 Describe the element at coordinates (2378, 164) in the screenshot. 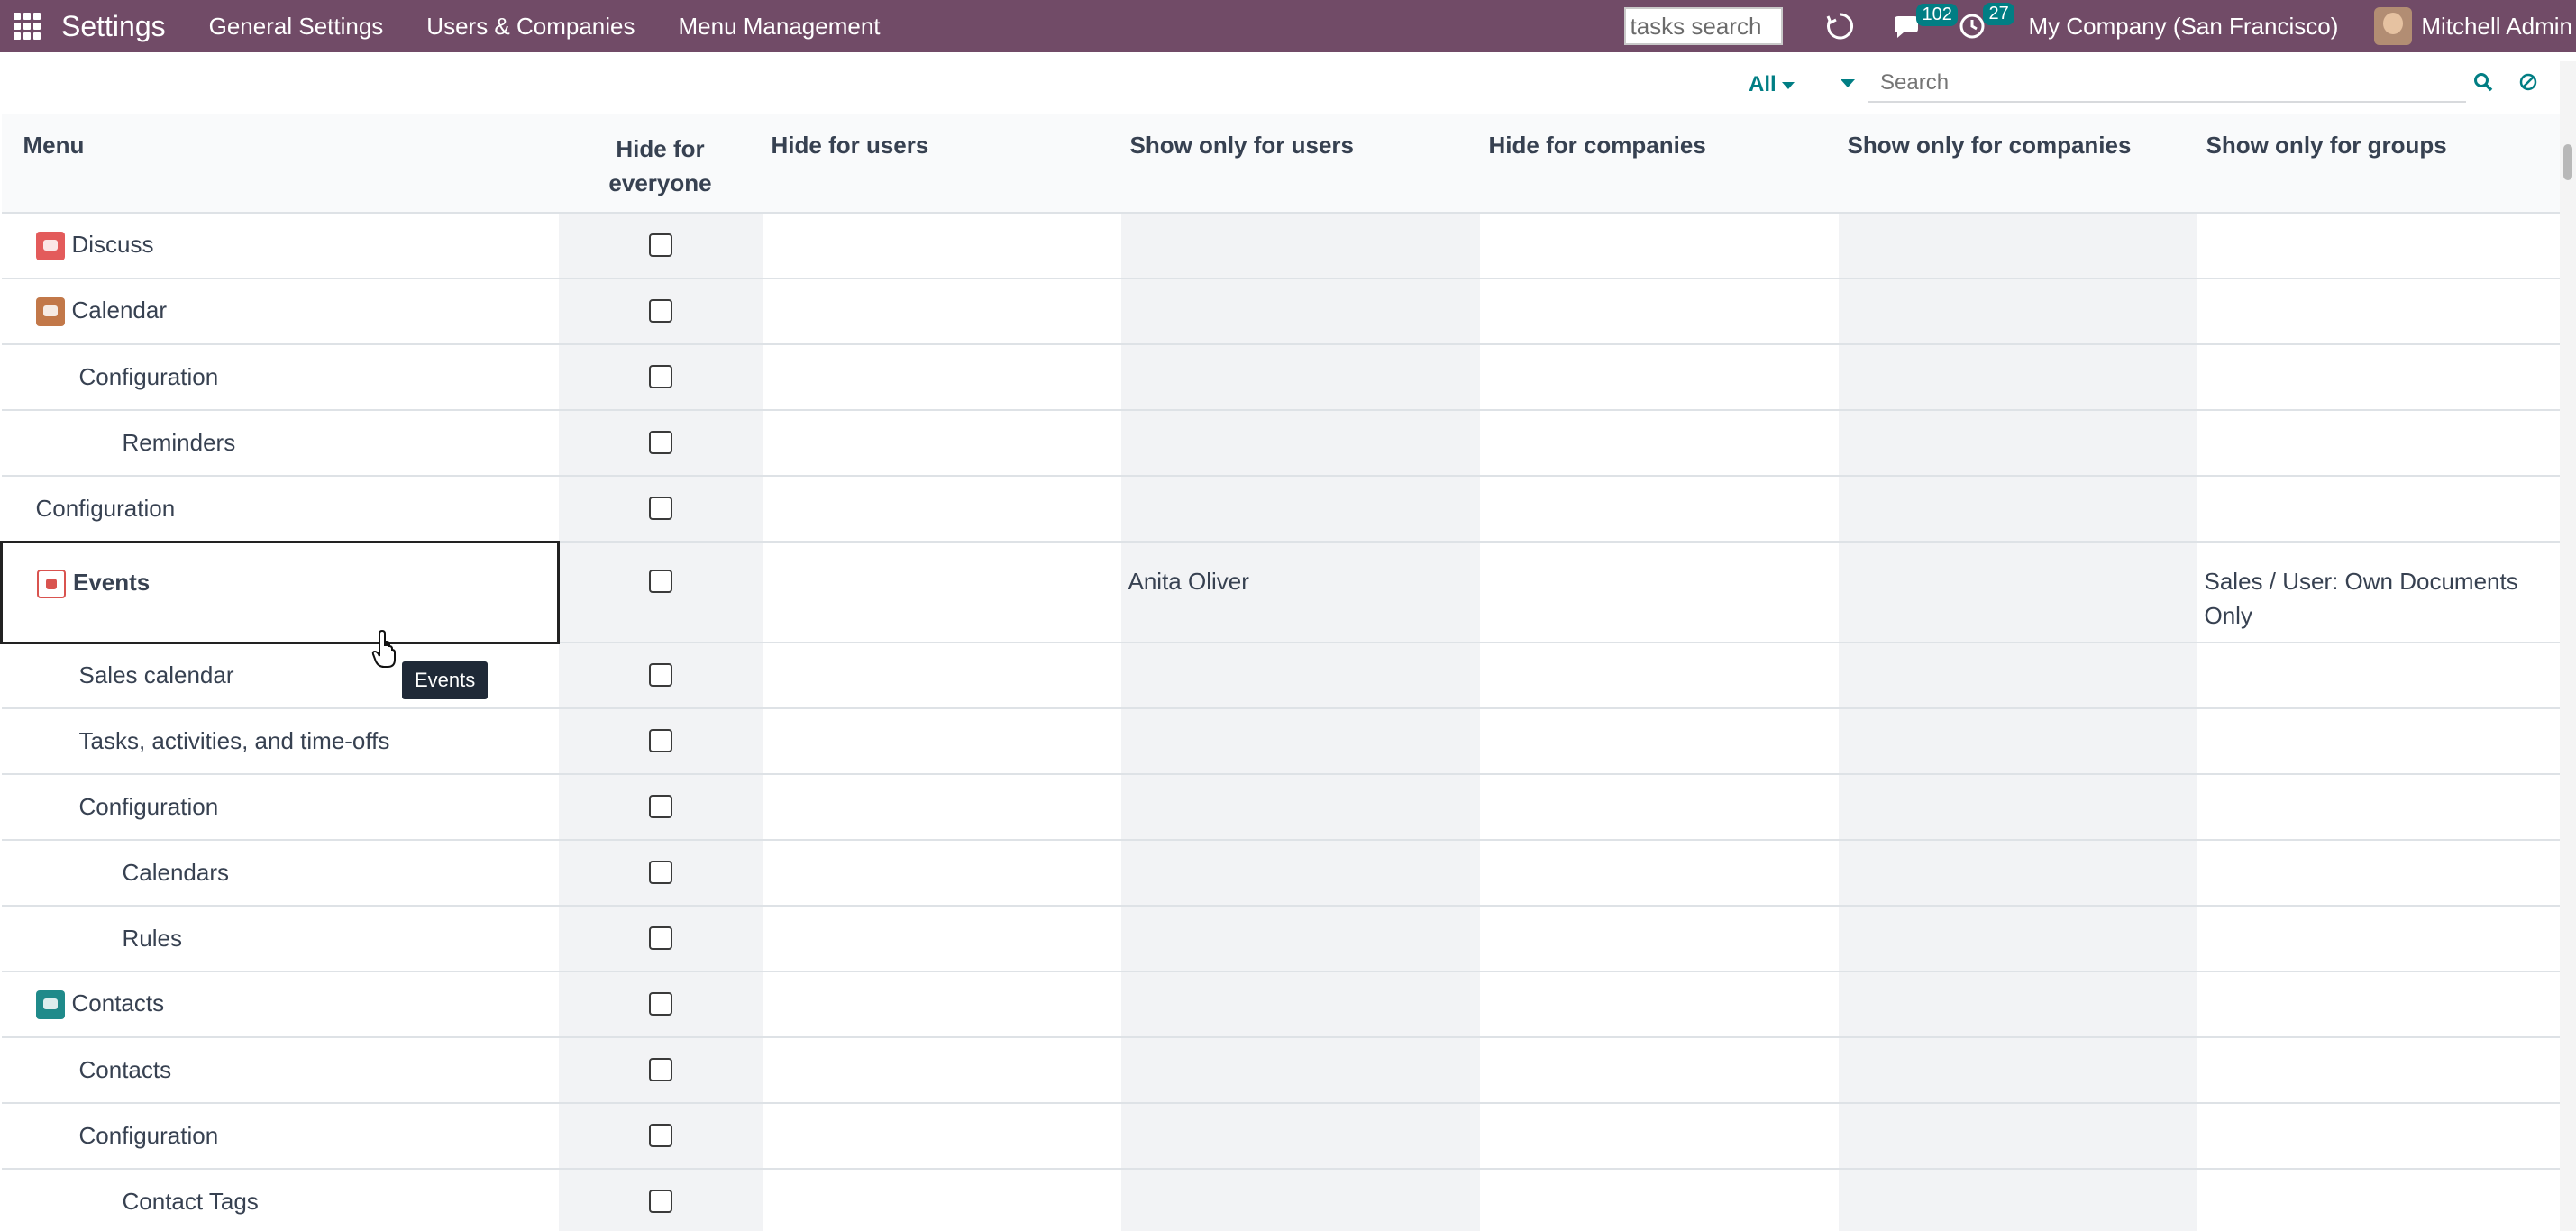

I see `column-header-show-groups: Show only for groups` at that location.